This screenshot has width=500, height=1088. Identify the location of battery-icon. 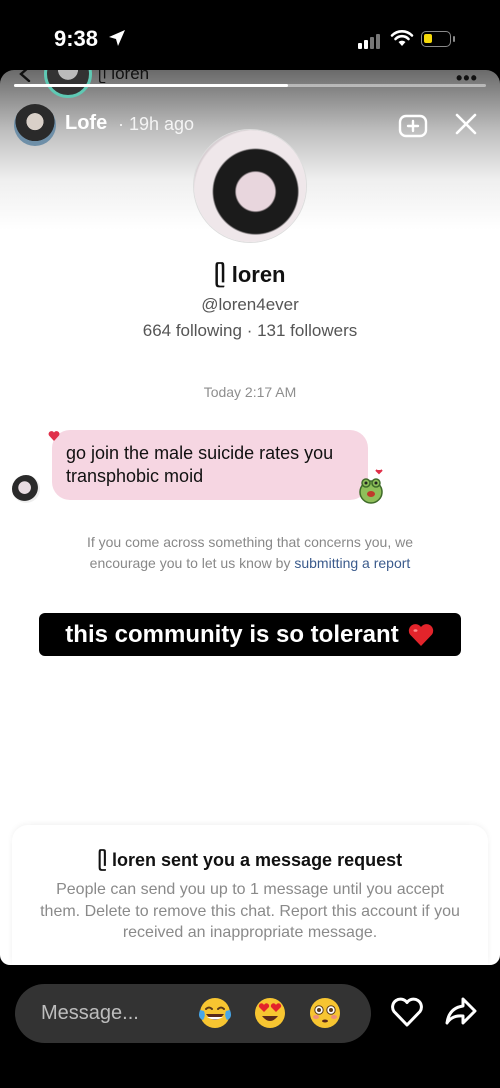
(438, 39).